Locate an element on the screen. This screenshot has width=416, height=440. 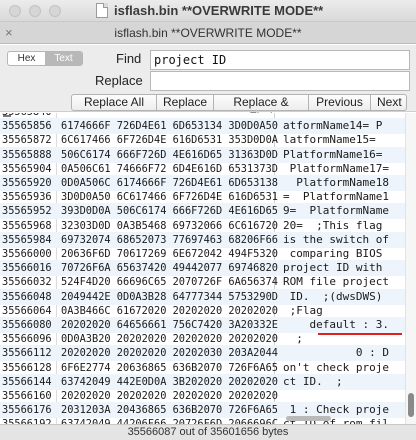
next-button: Next is located at coordinates (388, 102).